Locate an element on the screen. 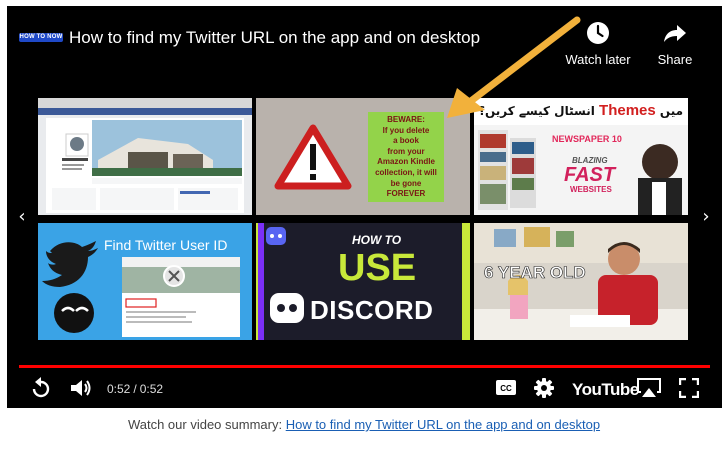 The width and height of the screenshot is (728, 449). find-twitter-user-id-label: Find Twitter User ID is located at coordinates (166, 245).